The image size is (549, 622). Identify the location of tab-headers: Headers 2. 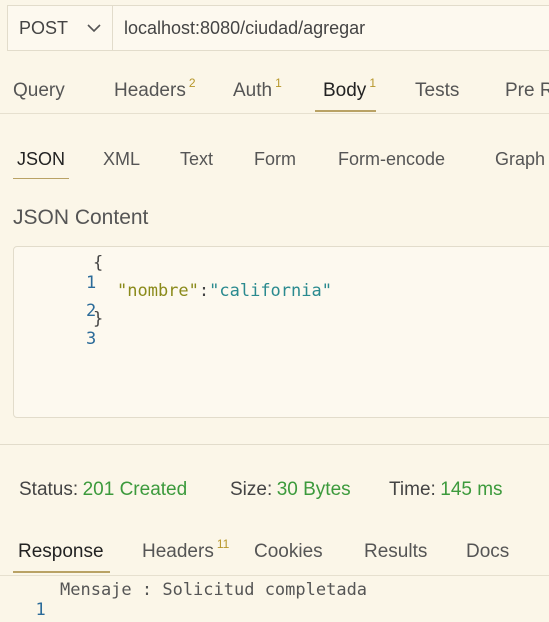
(155, 89).